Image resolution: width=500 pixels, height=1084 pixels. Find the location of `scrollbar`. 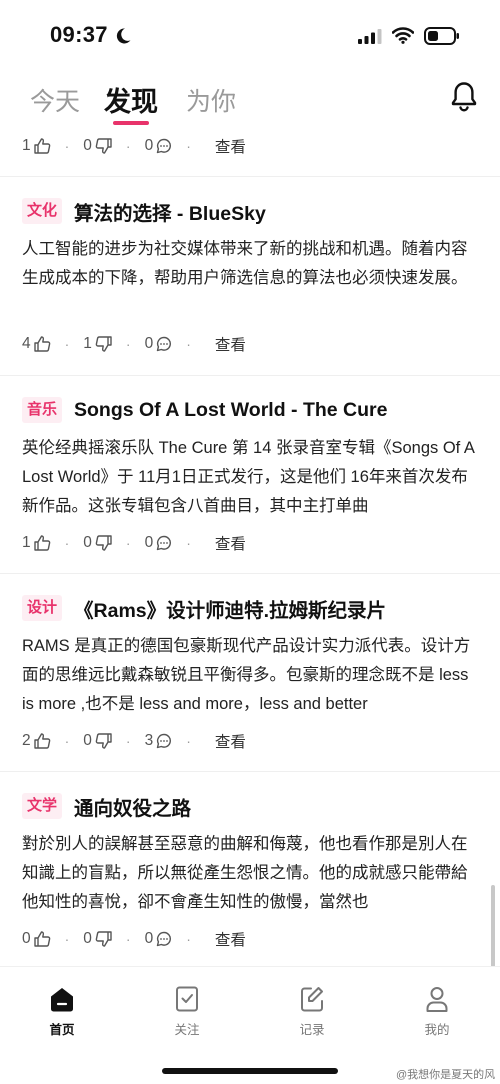

scrollbar is located at coordinates (493, 927).